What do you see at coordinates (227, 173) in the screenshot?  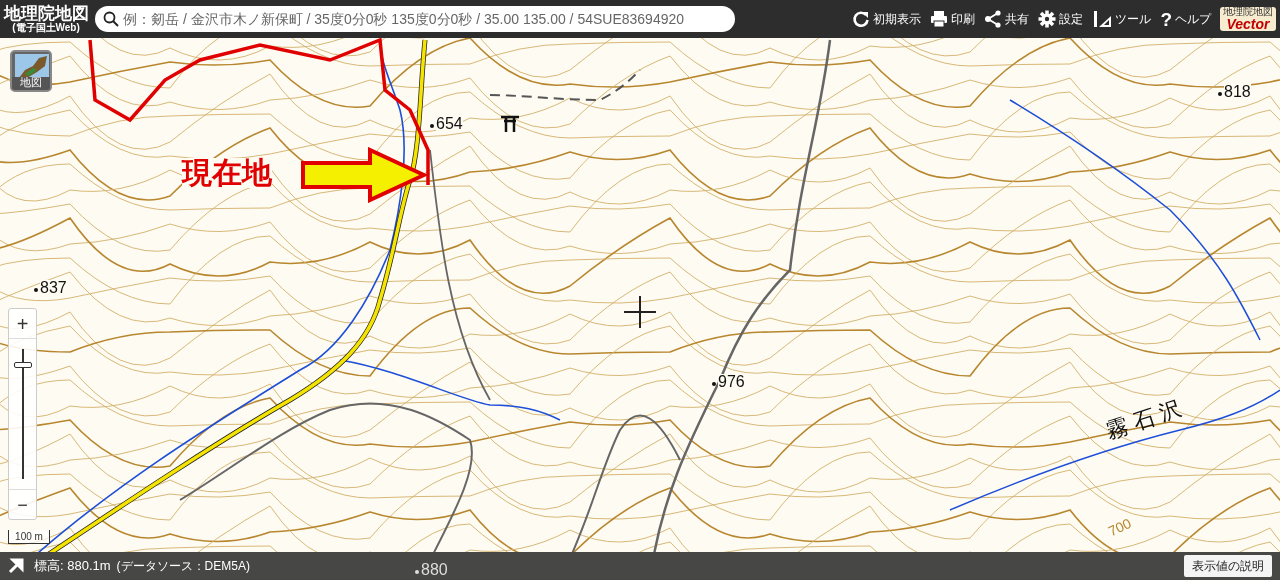 I see `current-location-label: 現在地` at bounding box center [227, 173].